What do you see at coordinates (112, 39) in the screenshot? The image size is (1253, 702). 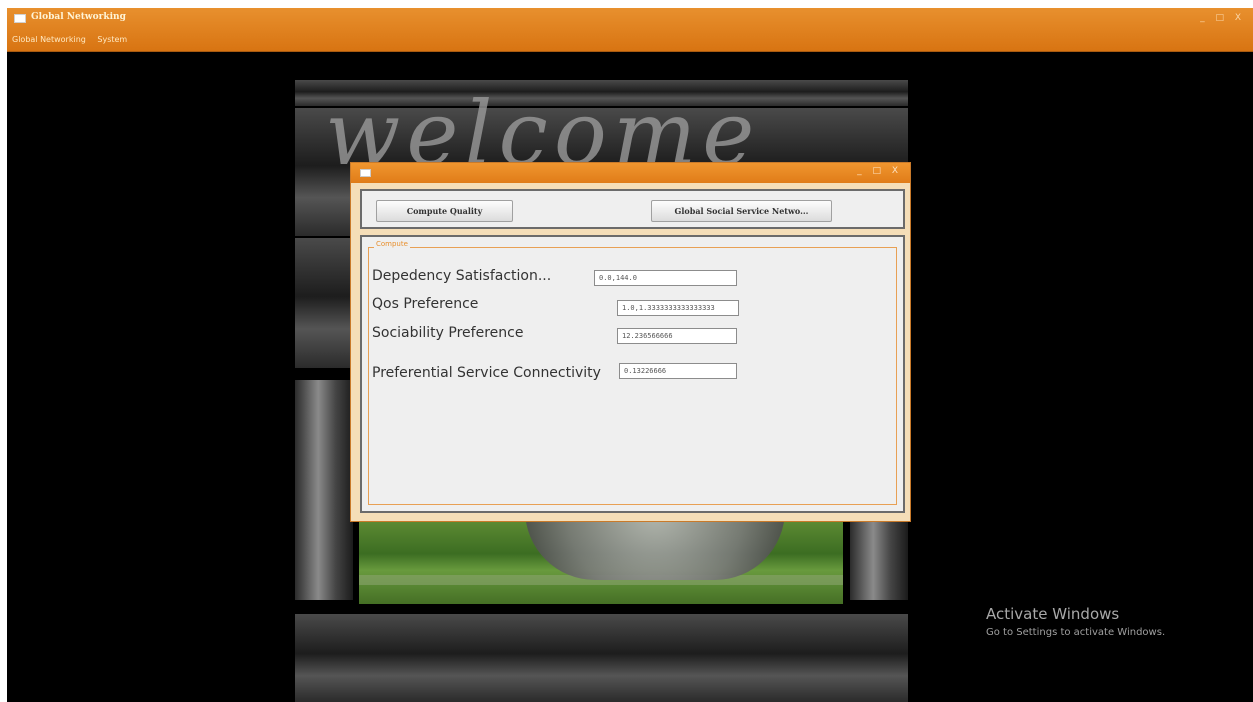 I see `menu-system: System` at bounding box center [112, 39].